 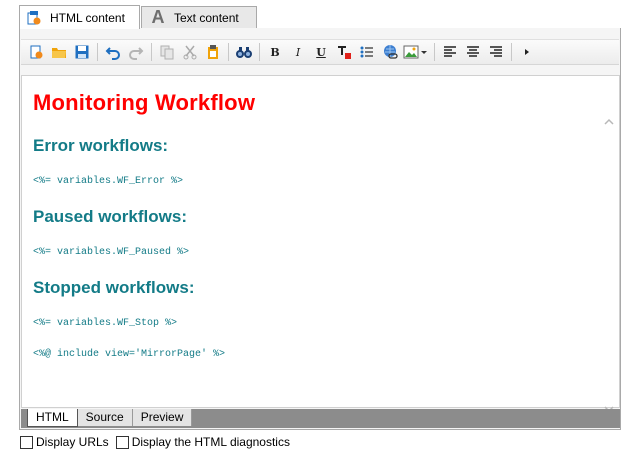 I want to click on editor-toolbar: B I U, so click(x=320, y=52).